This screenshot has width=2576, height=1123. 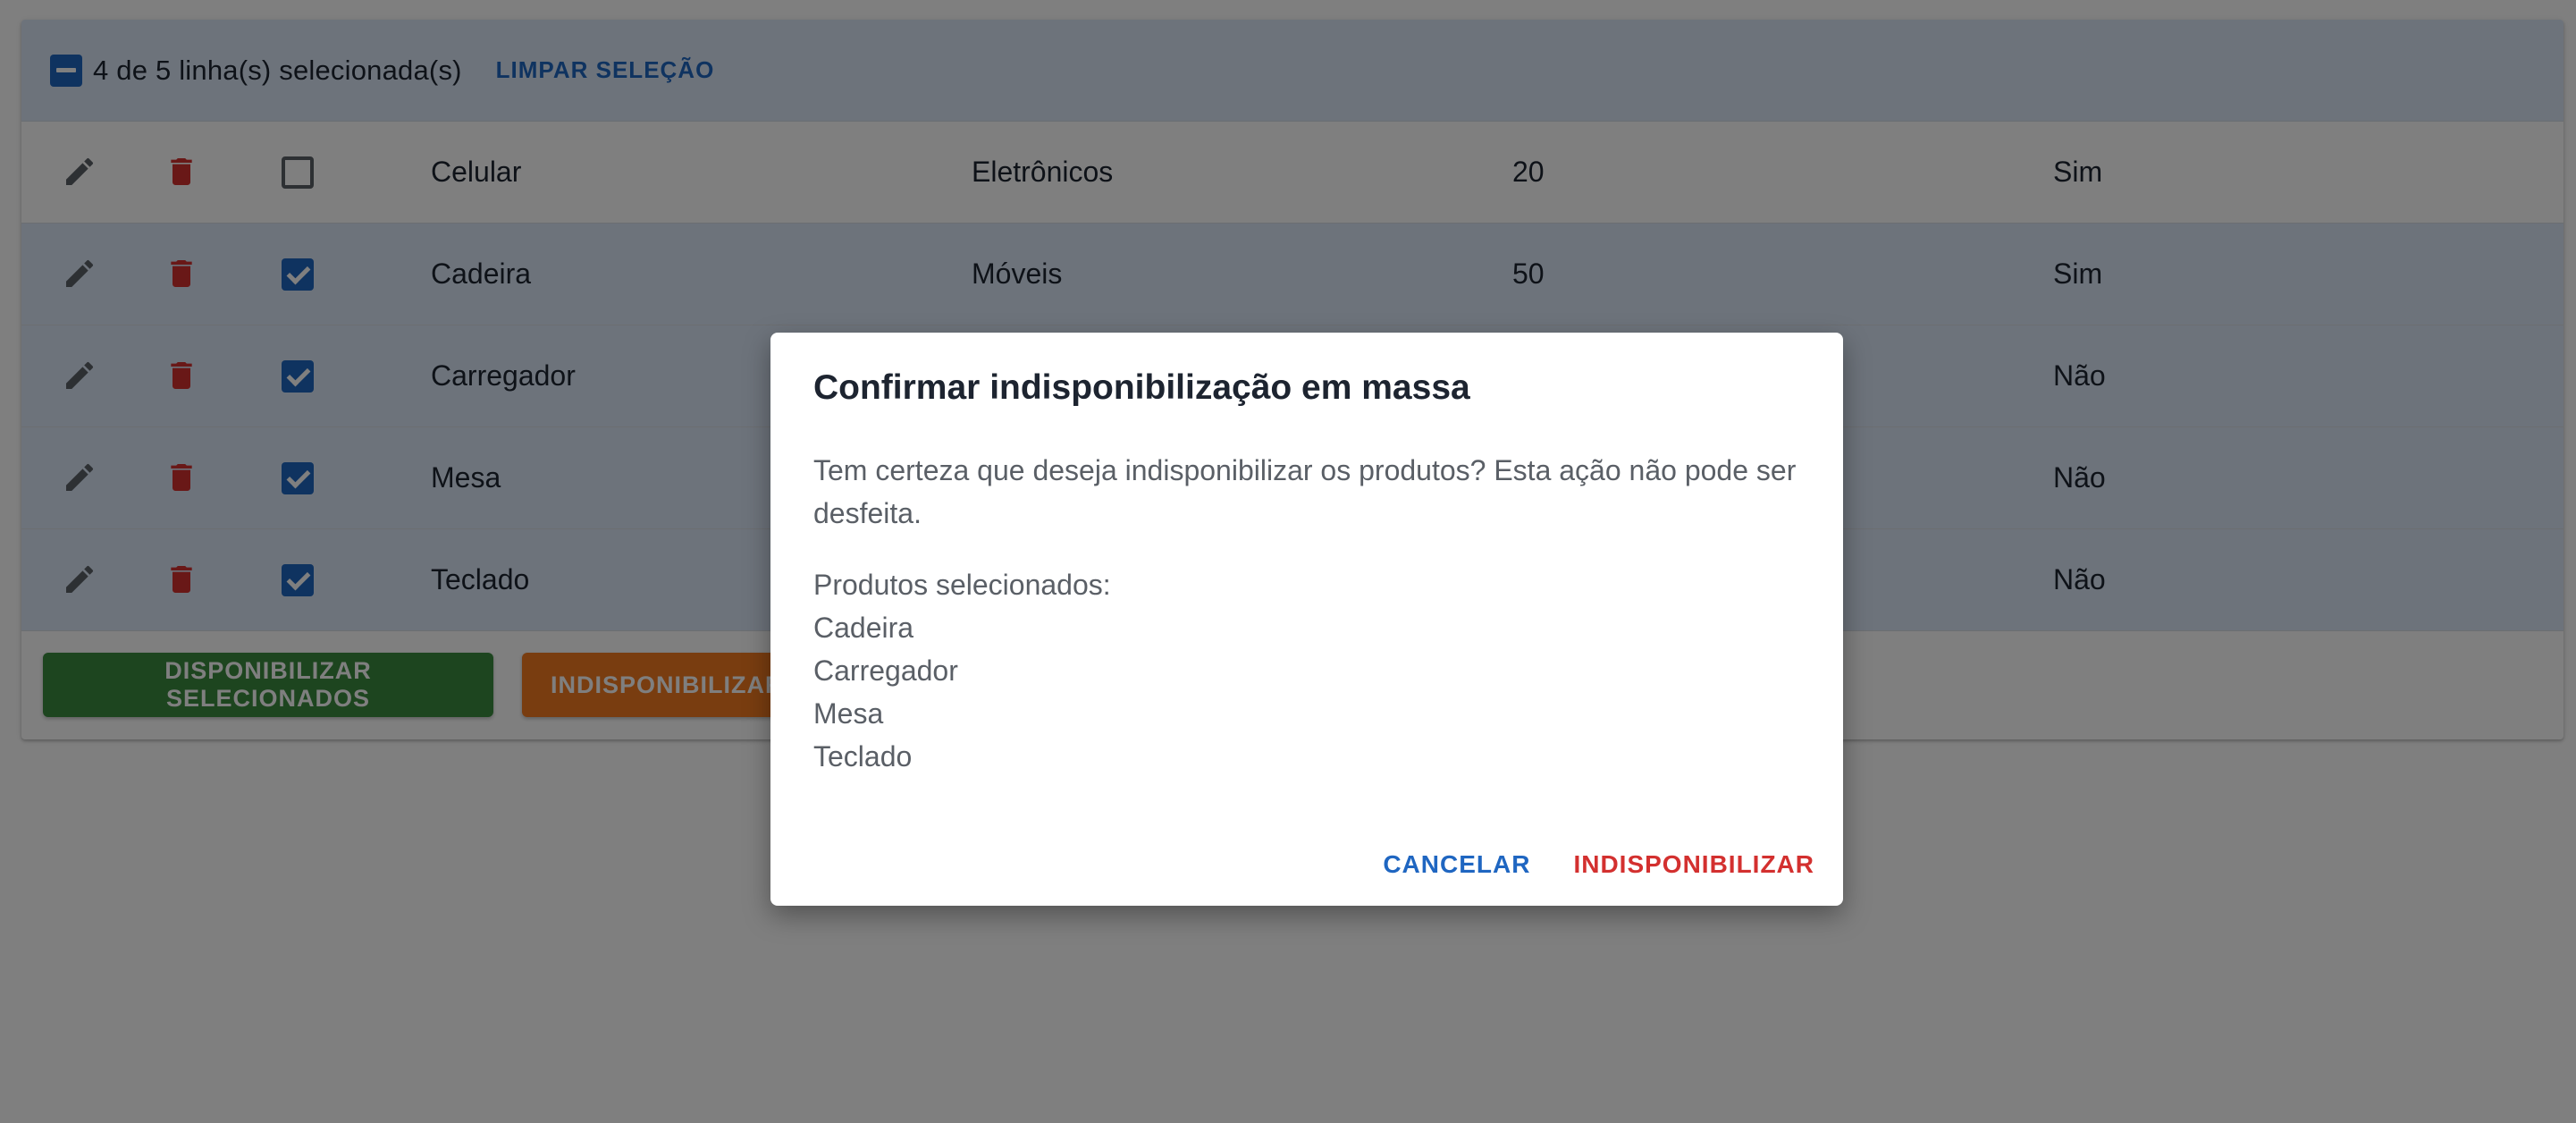 I want to click on confirm-disable-button: INDISPONIBILIZAR, so click(x=1694, y=864).